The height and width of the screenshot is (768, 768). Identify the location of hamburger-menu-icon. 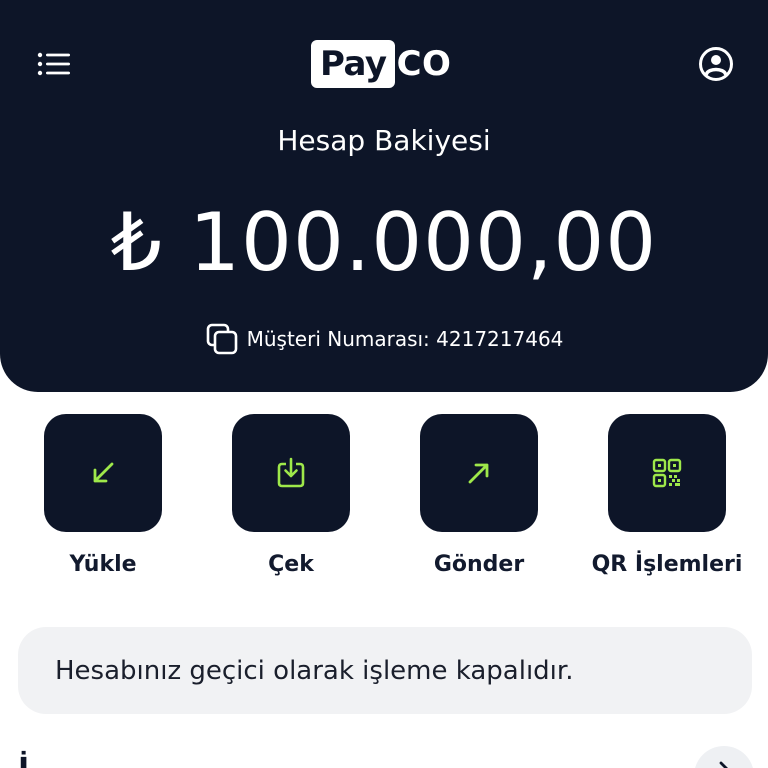
(53, 64).